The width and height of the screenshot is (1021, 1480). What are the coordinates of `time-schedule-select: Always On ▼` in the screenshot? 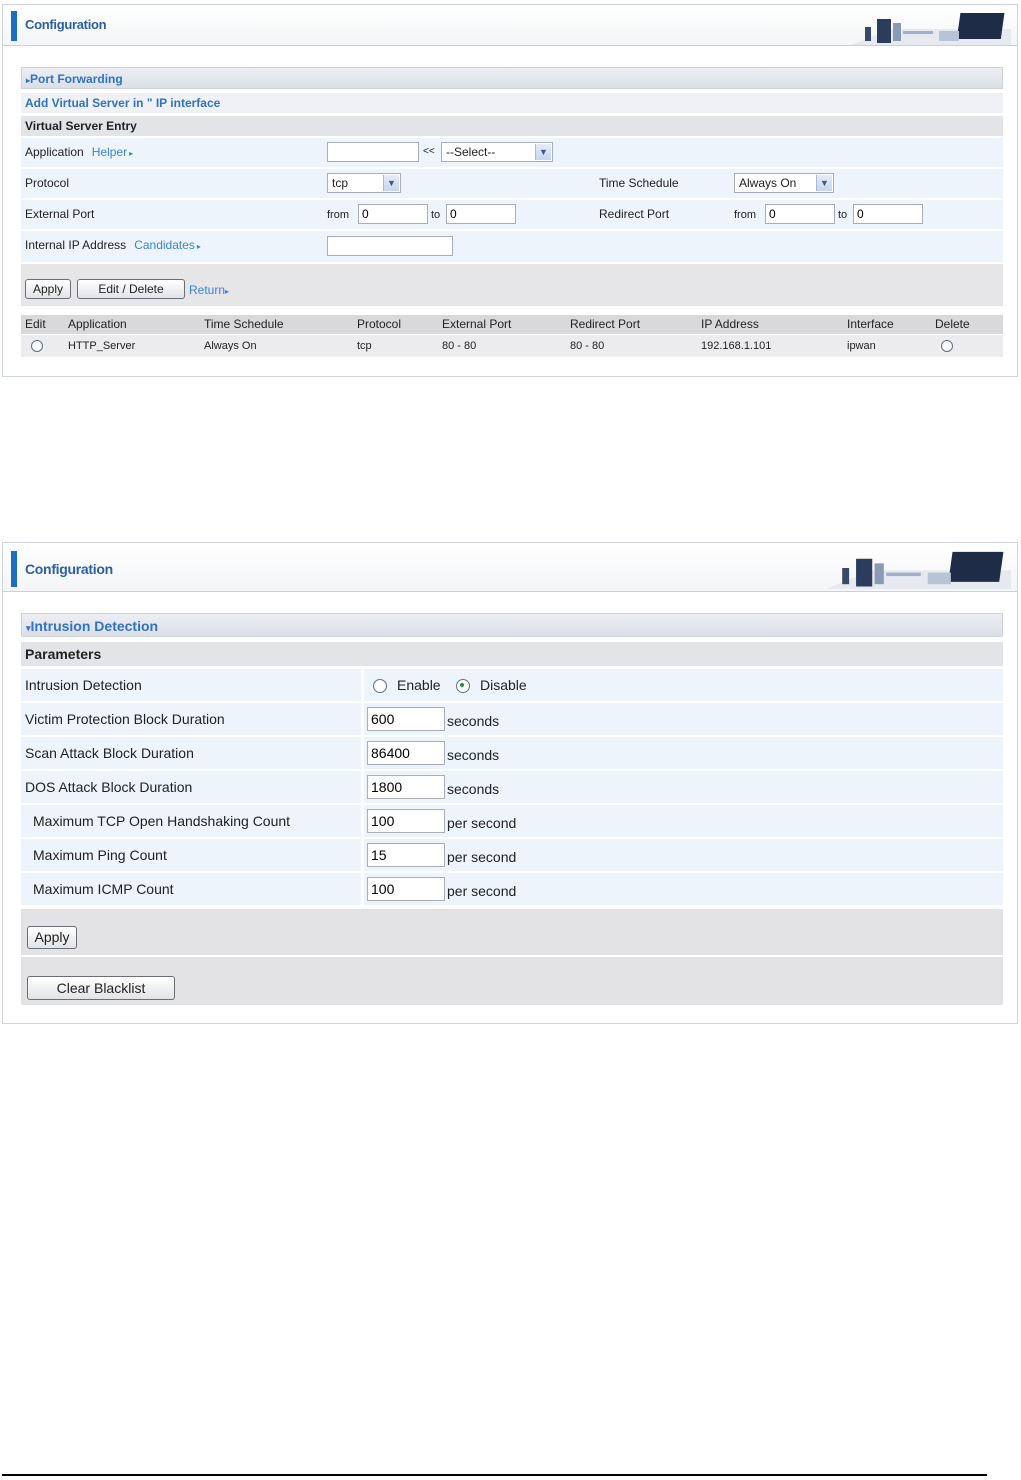 It's located at (784, 183).